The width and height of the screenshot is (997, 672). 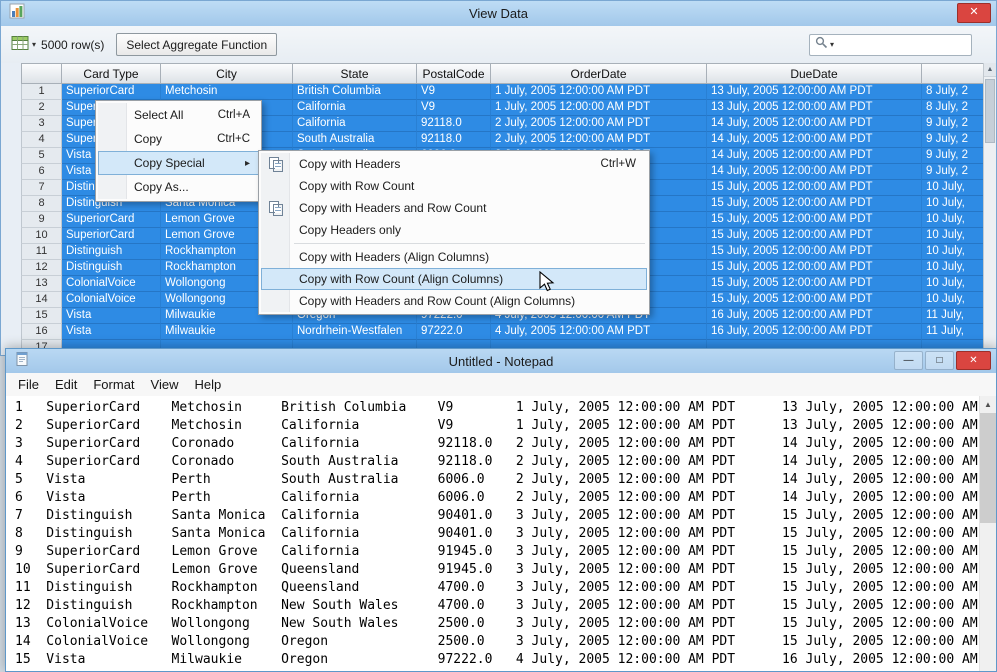 What do you see at coordinates (454, 186) in the screenshot?
I see `menu-item-copy-with-row-count: Copy with Row Count` at bounding box center [454, 186].